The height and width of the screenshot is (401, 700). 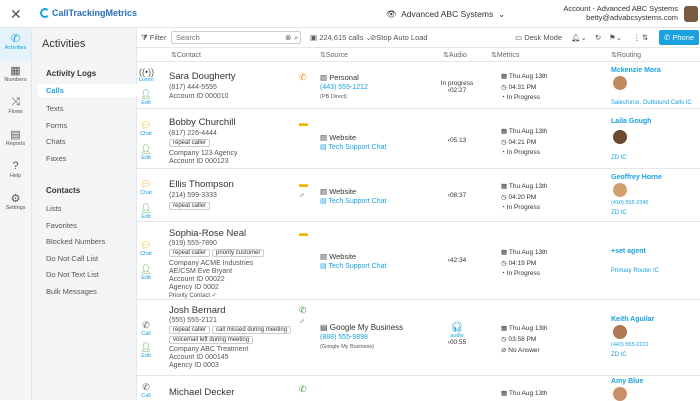 I want to click on refresh-icon: ↻, so click(x=598, y=37).